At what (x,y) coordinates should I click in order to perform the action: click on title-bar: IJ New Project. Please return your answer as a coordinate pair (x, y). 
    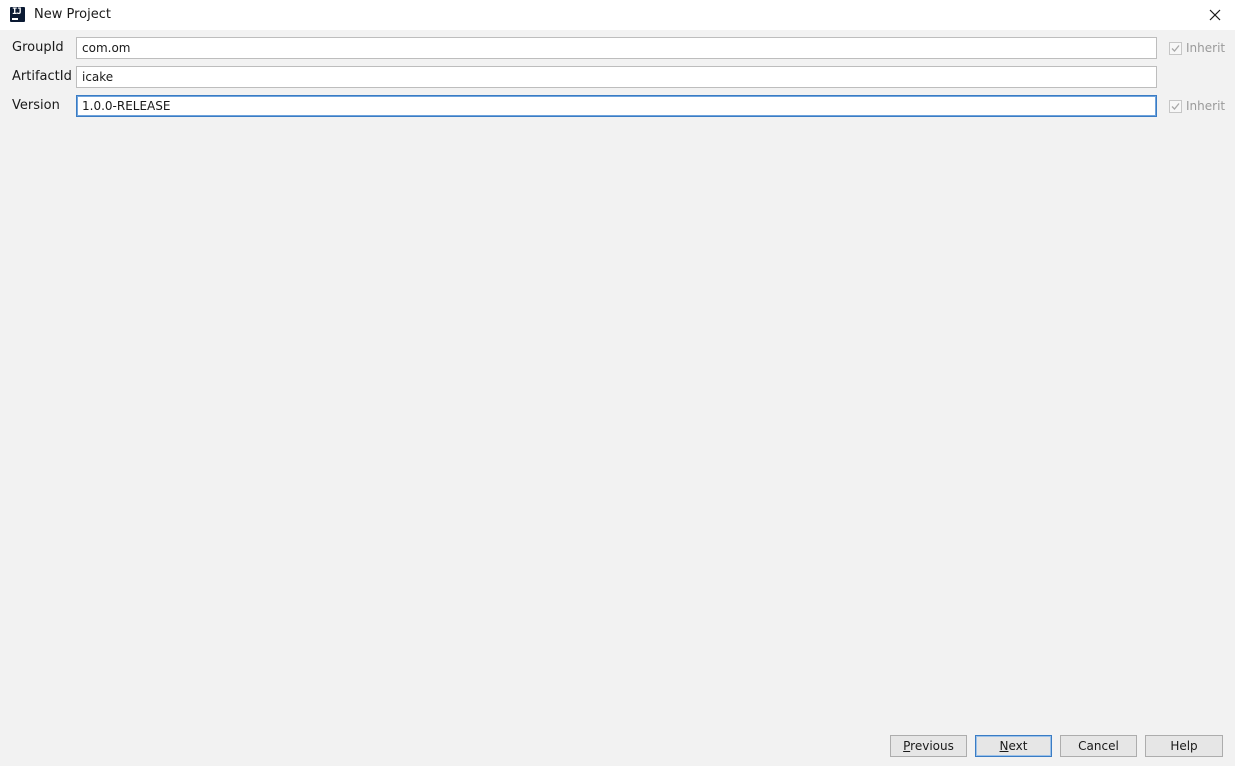
    Looking at the image, I should click on (617, 15).